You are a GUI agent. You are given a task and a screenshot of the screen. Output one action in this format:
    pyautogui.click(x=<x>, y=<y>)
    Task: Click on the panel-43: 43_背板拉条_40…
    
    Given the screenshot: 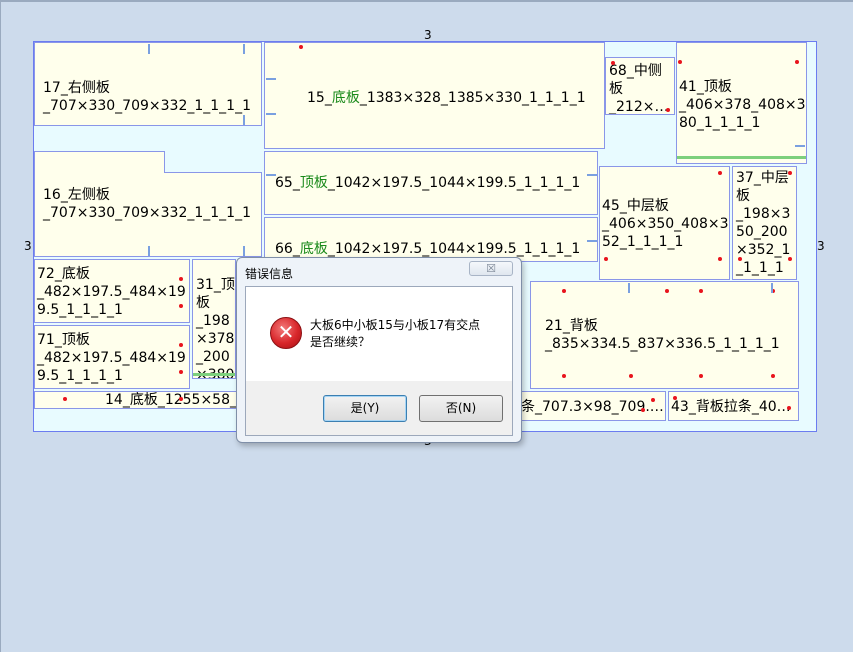 What is the action you would take?
    pyautogui.click(x=733, y=406)
    